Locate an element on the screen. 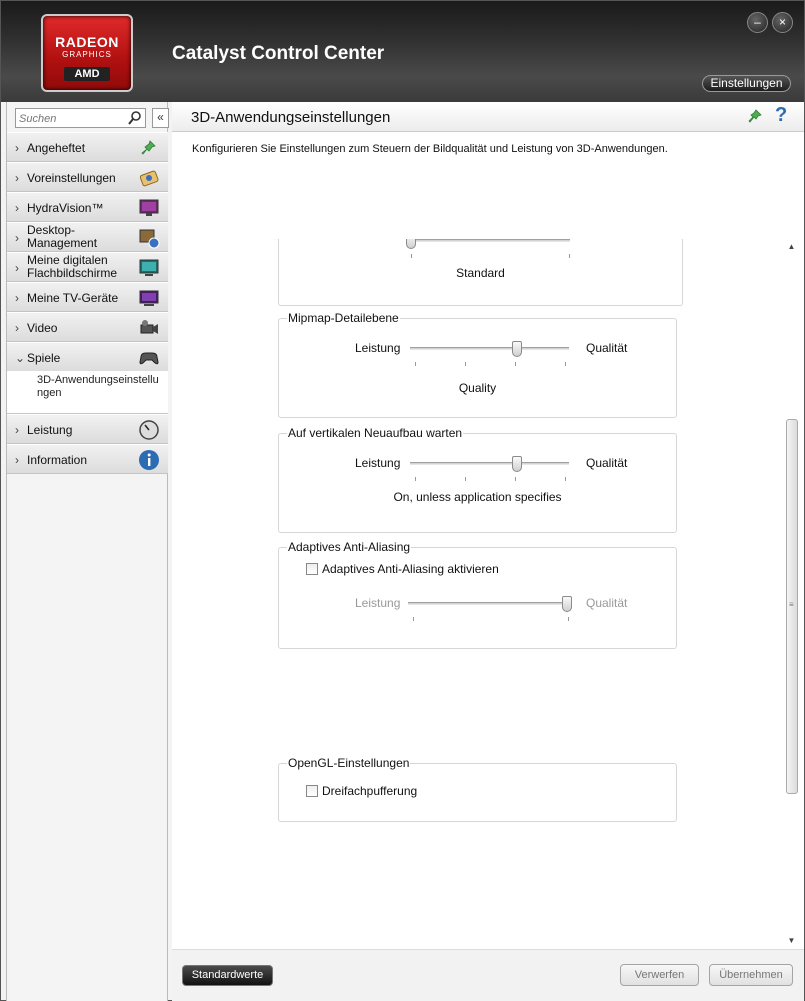 This screenshot has height=1001, width=805. partial-slider-row is located at coordinates (480, 249).